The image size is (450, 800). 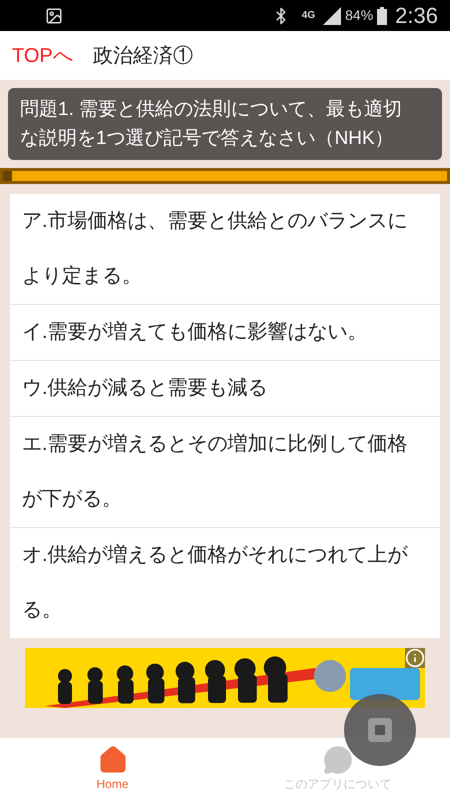 I want to click on battery-icon, so click(x=382, y=15).